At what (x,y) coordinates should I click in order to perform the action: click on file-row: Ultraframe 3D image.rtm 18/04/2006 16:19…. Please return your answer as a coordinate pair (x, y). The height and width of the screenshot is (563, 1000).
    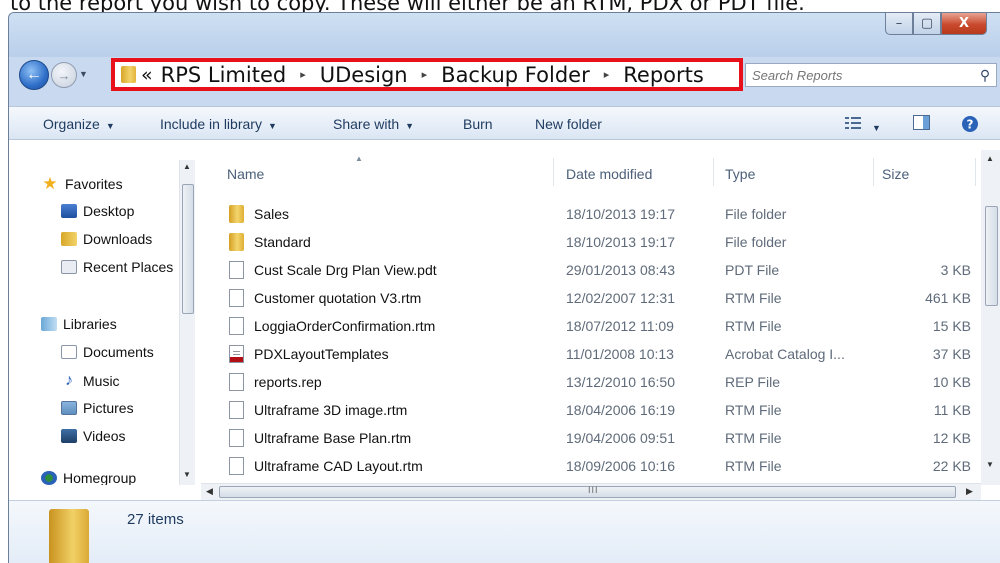
    Looking at the image, I should click on (590, 410).